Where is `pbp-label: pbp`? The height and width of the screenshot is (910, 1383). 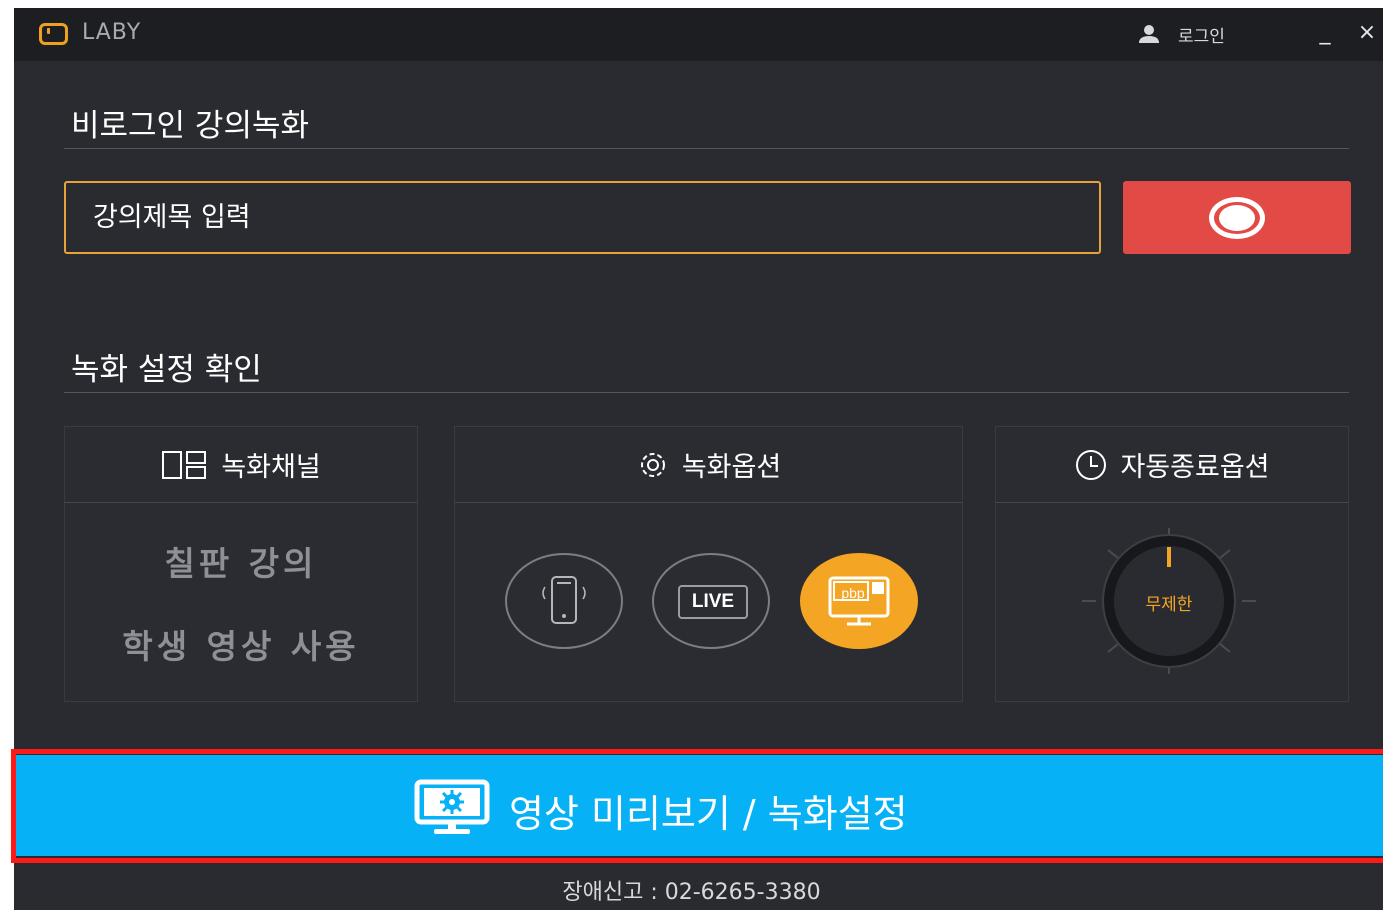 pbp-label: pbp is located at coordinates (853, 593).